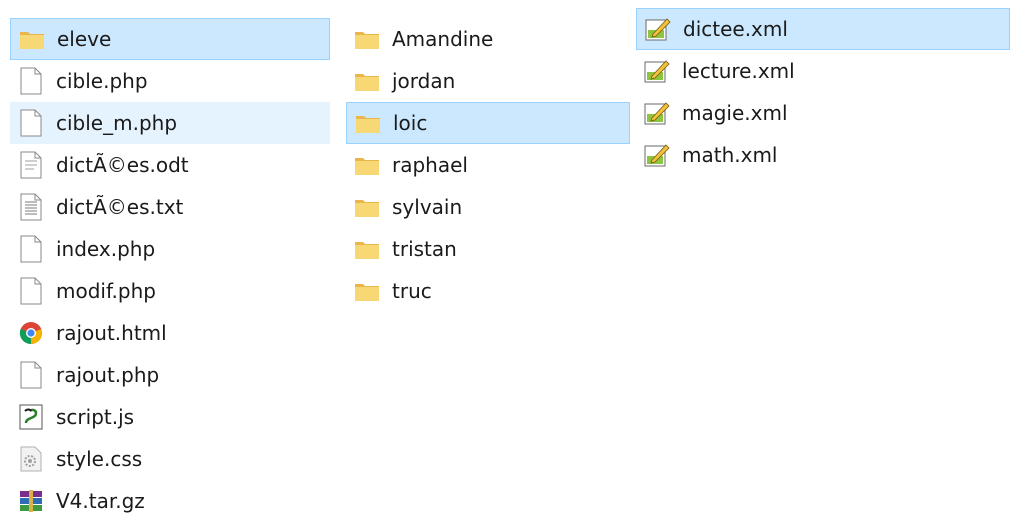  What do you see at coordinates (31, 417) in the screenshot?
I see `script-file-icon` at bounding box center [31, 417].